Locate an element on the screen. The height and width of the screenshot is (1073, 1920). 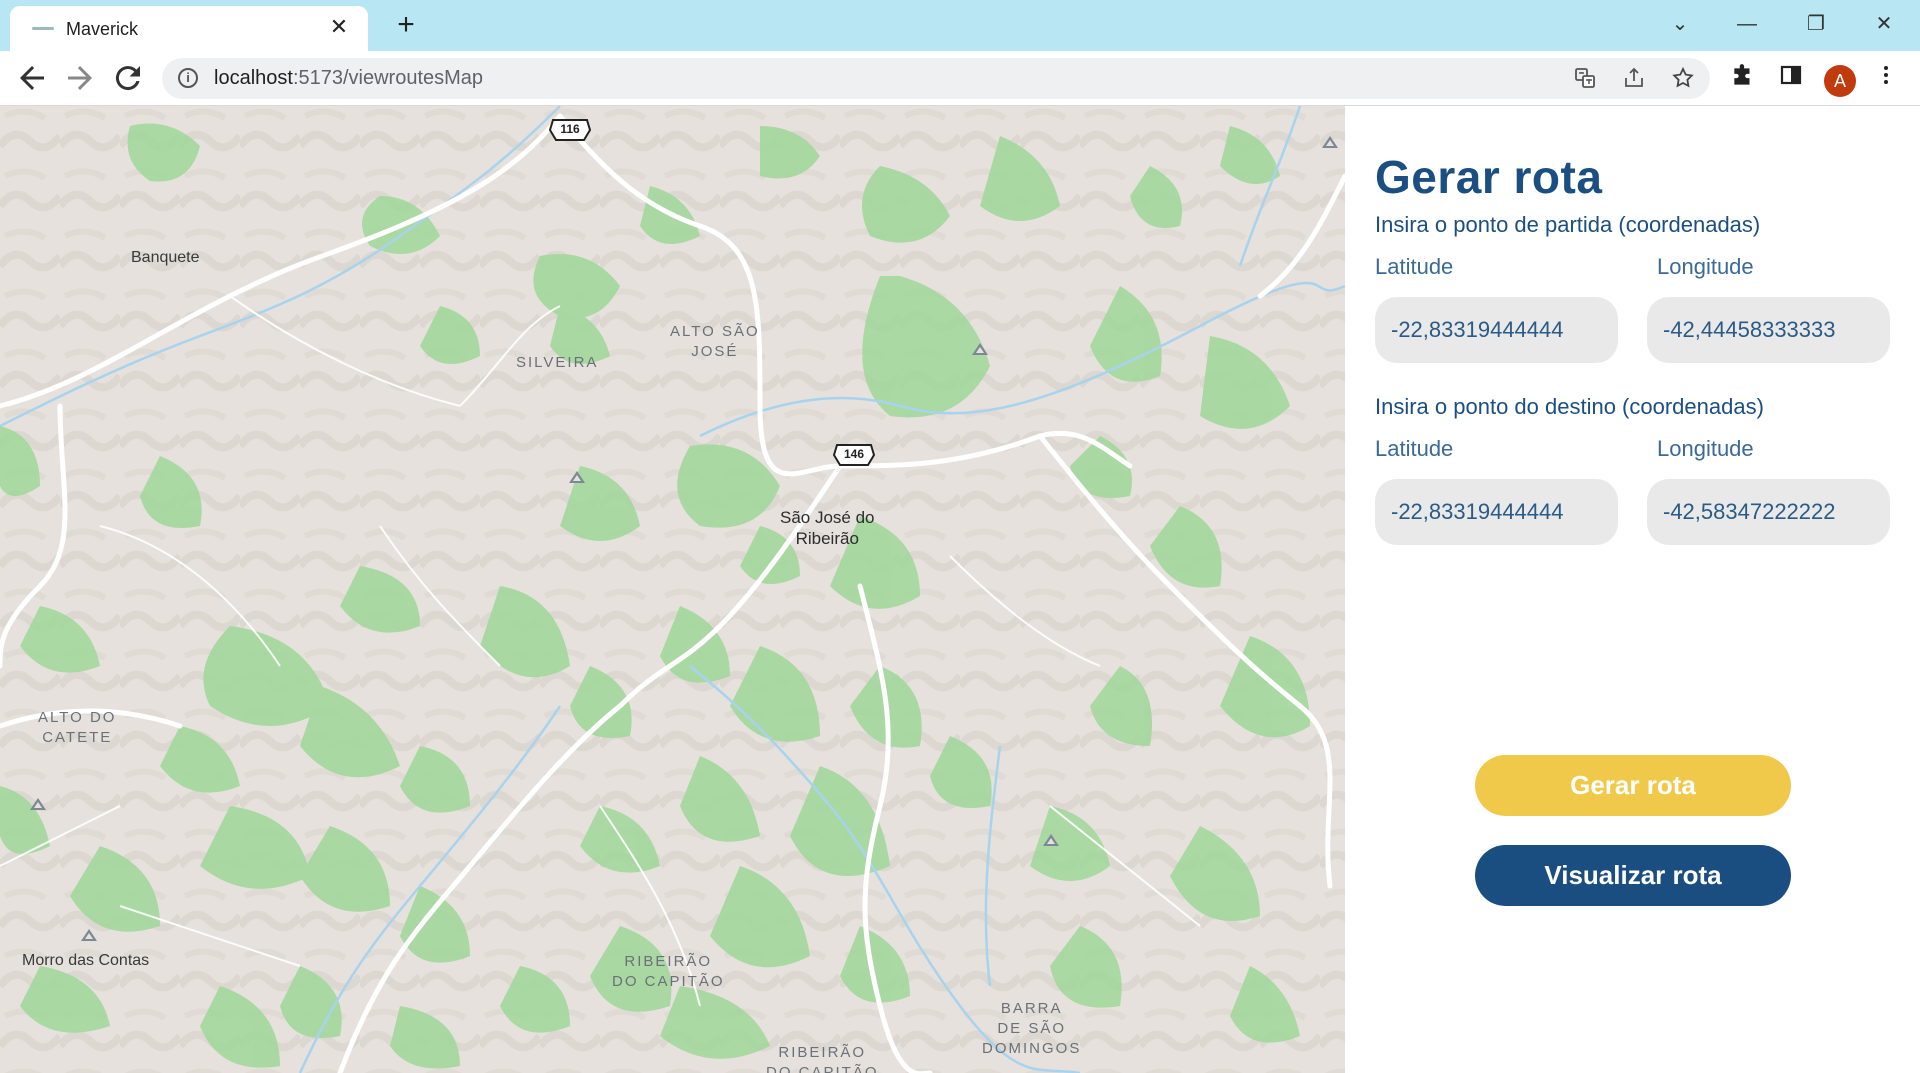
share-icon is located at coordinates (1634, 79).